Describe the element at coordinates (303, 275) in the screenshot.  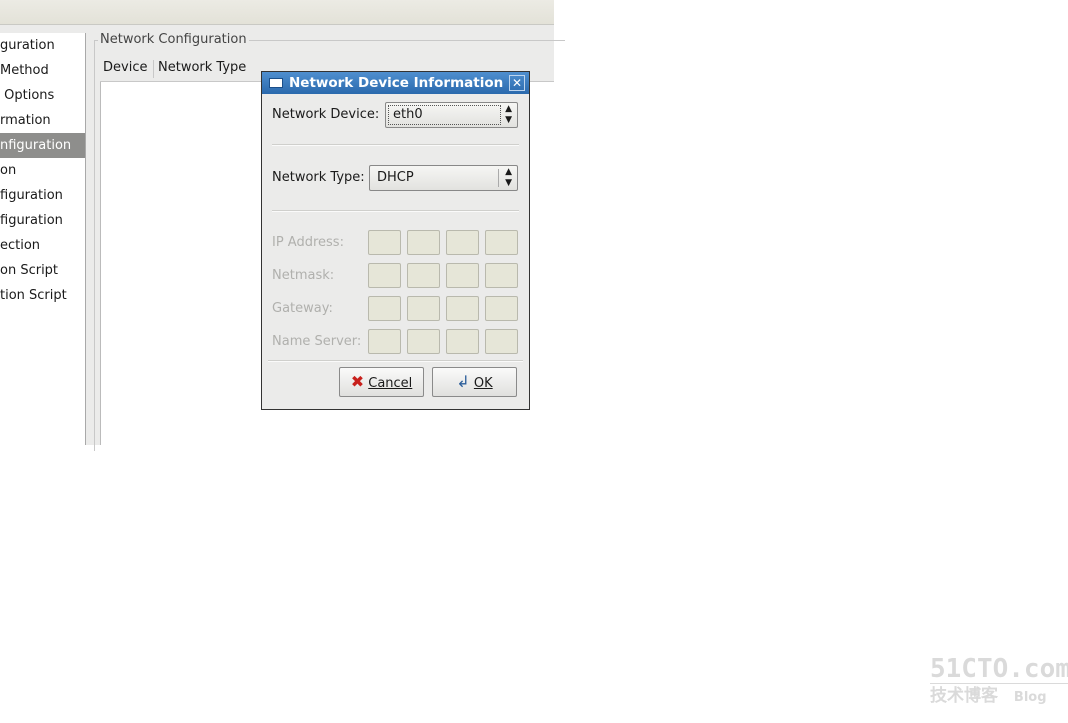
I see `field-label: Netmask:` at that location.